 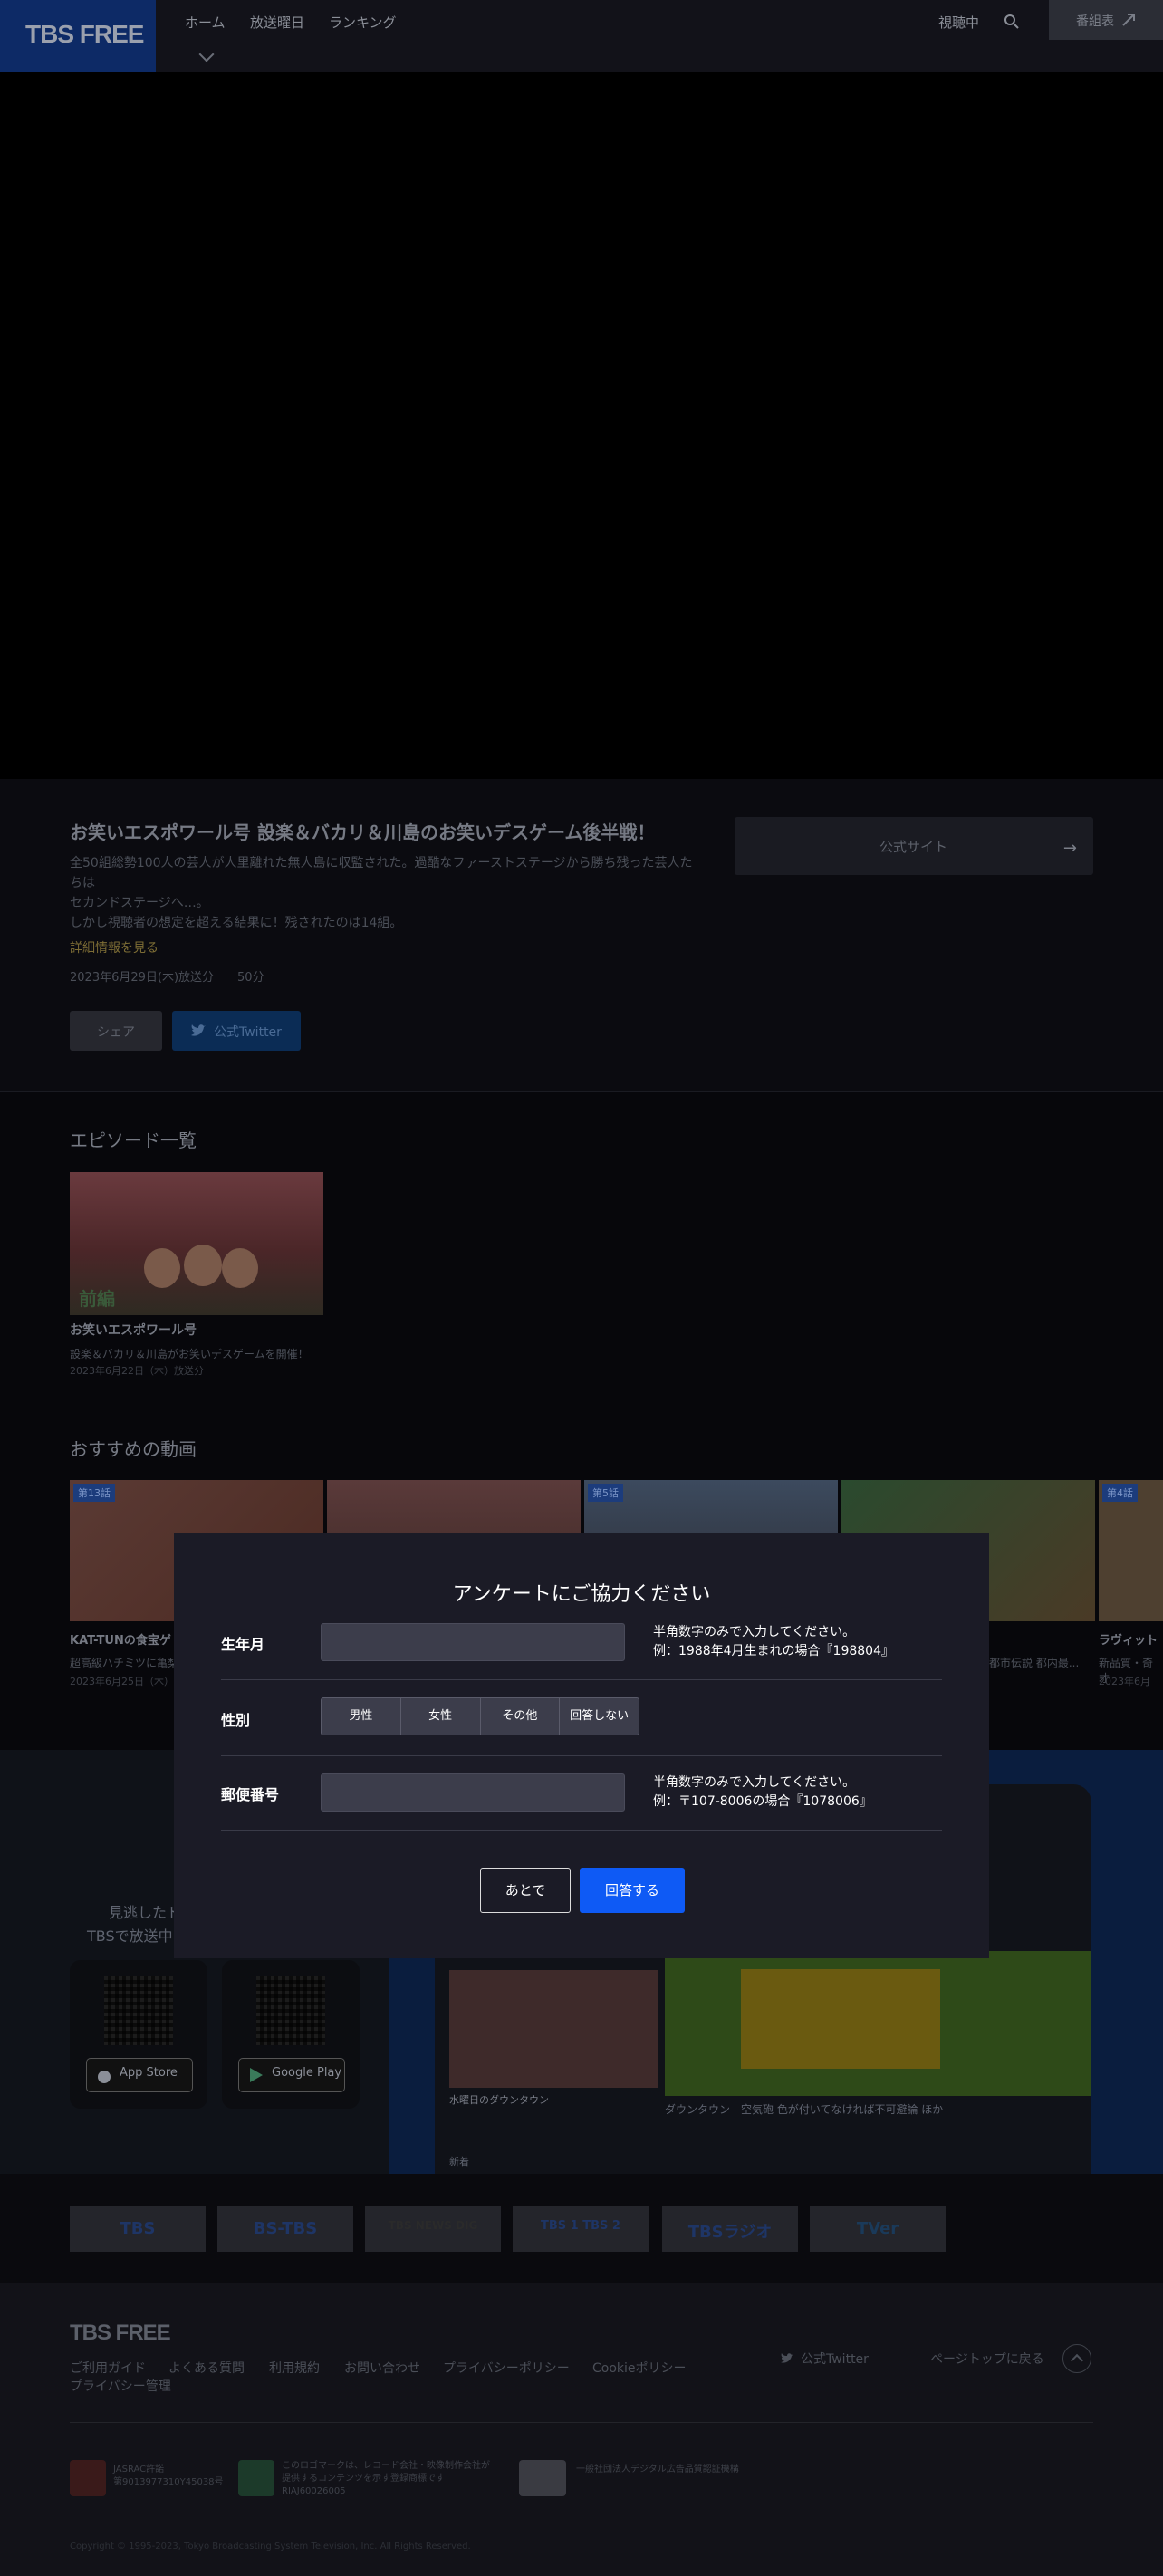 What do you see at coordinates (958, 22) in the screenshot?
I see `watching-link: 視聴中` at bounding box center [958, 22].